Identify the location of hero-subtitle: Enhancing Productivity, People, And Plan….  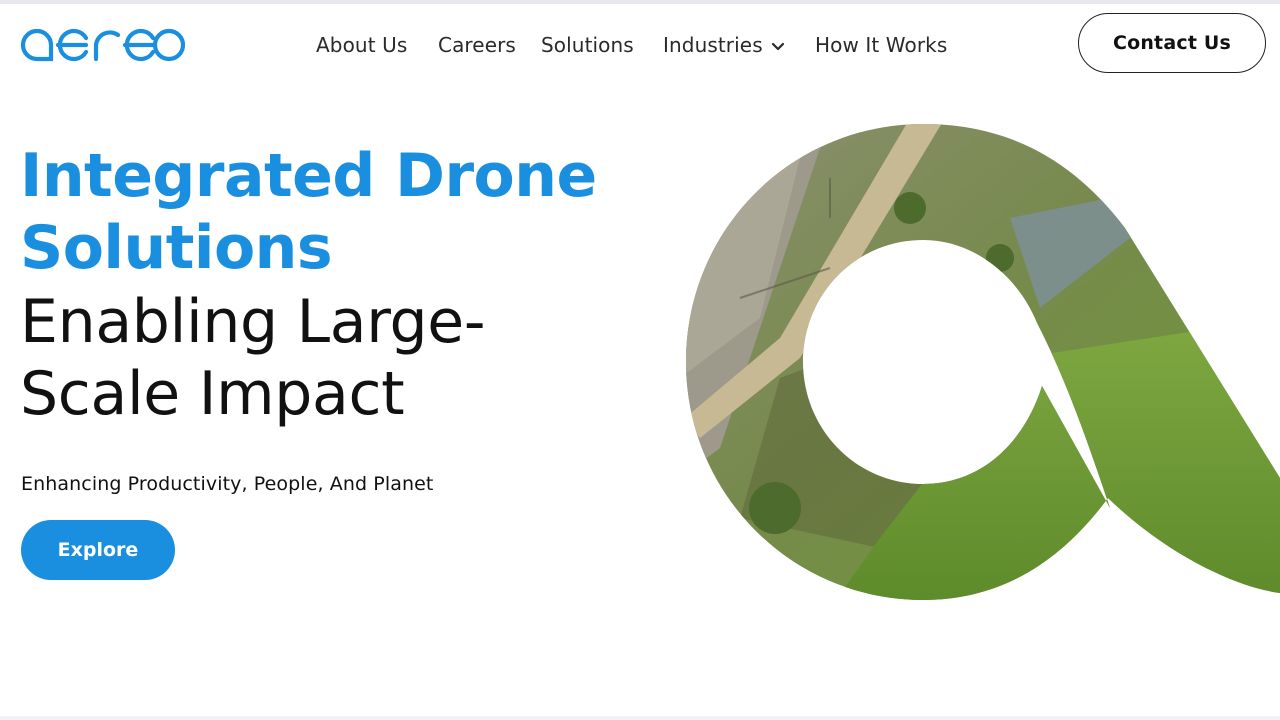
(227, 484).